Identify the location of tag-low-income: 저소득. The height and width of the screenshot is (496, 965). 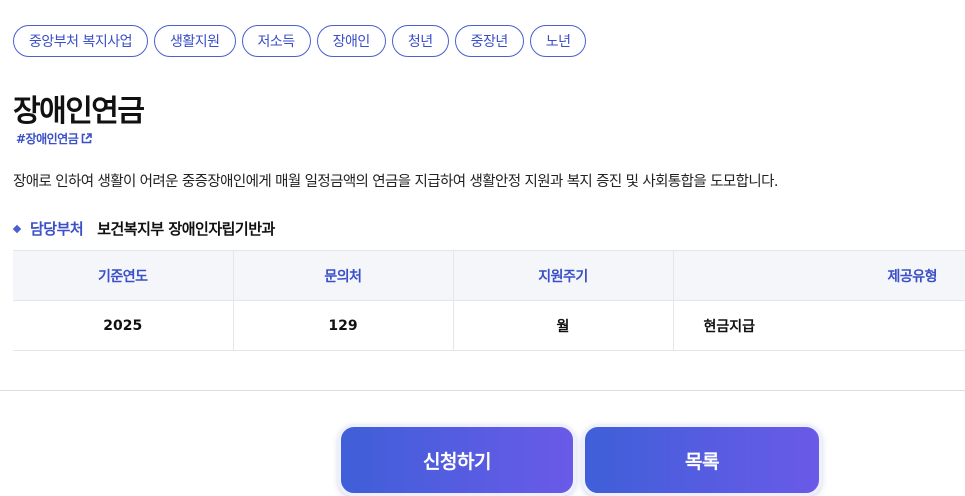
(276, 41).